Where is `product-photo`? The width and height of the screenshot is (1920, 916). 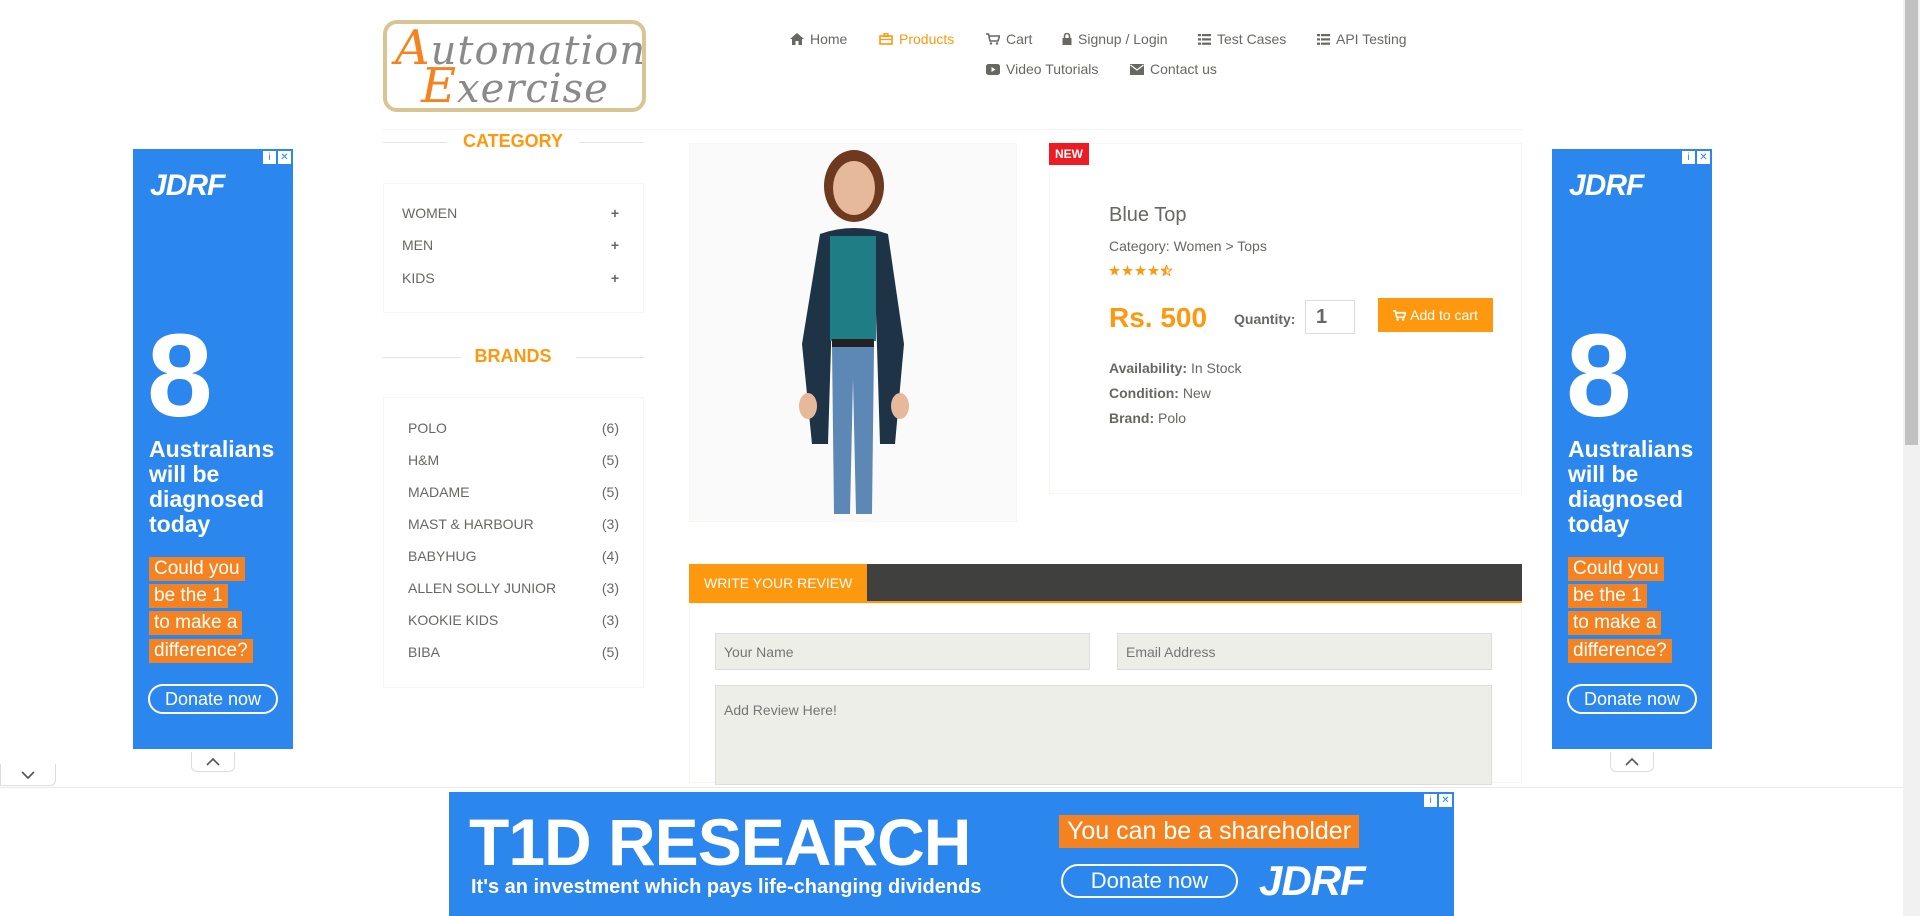 product-photo is located at coordinates (853, 332).